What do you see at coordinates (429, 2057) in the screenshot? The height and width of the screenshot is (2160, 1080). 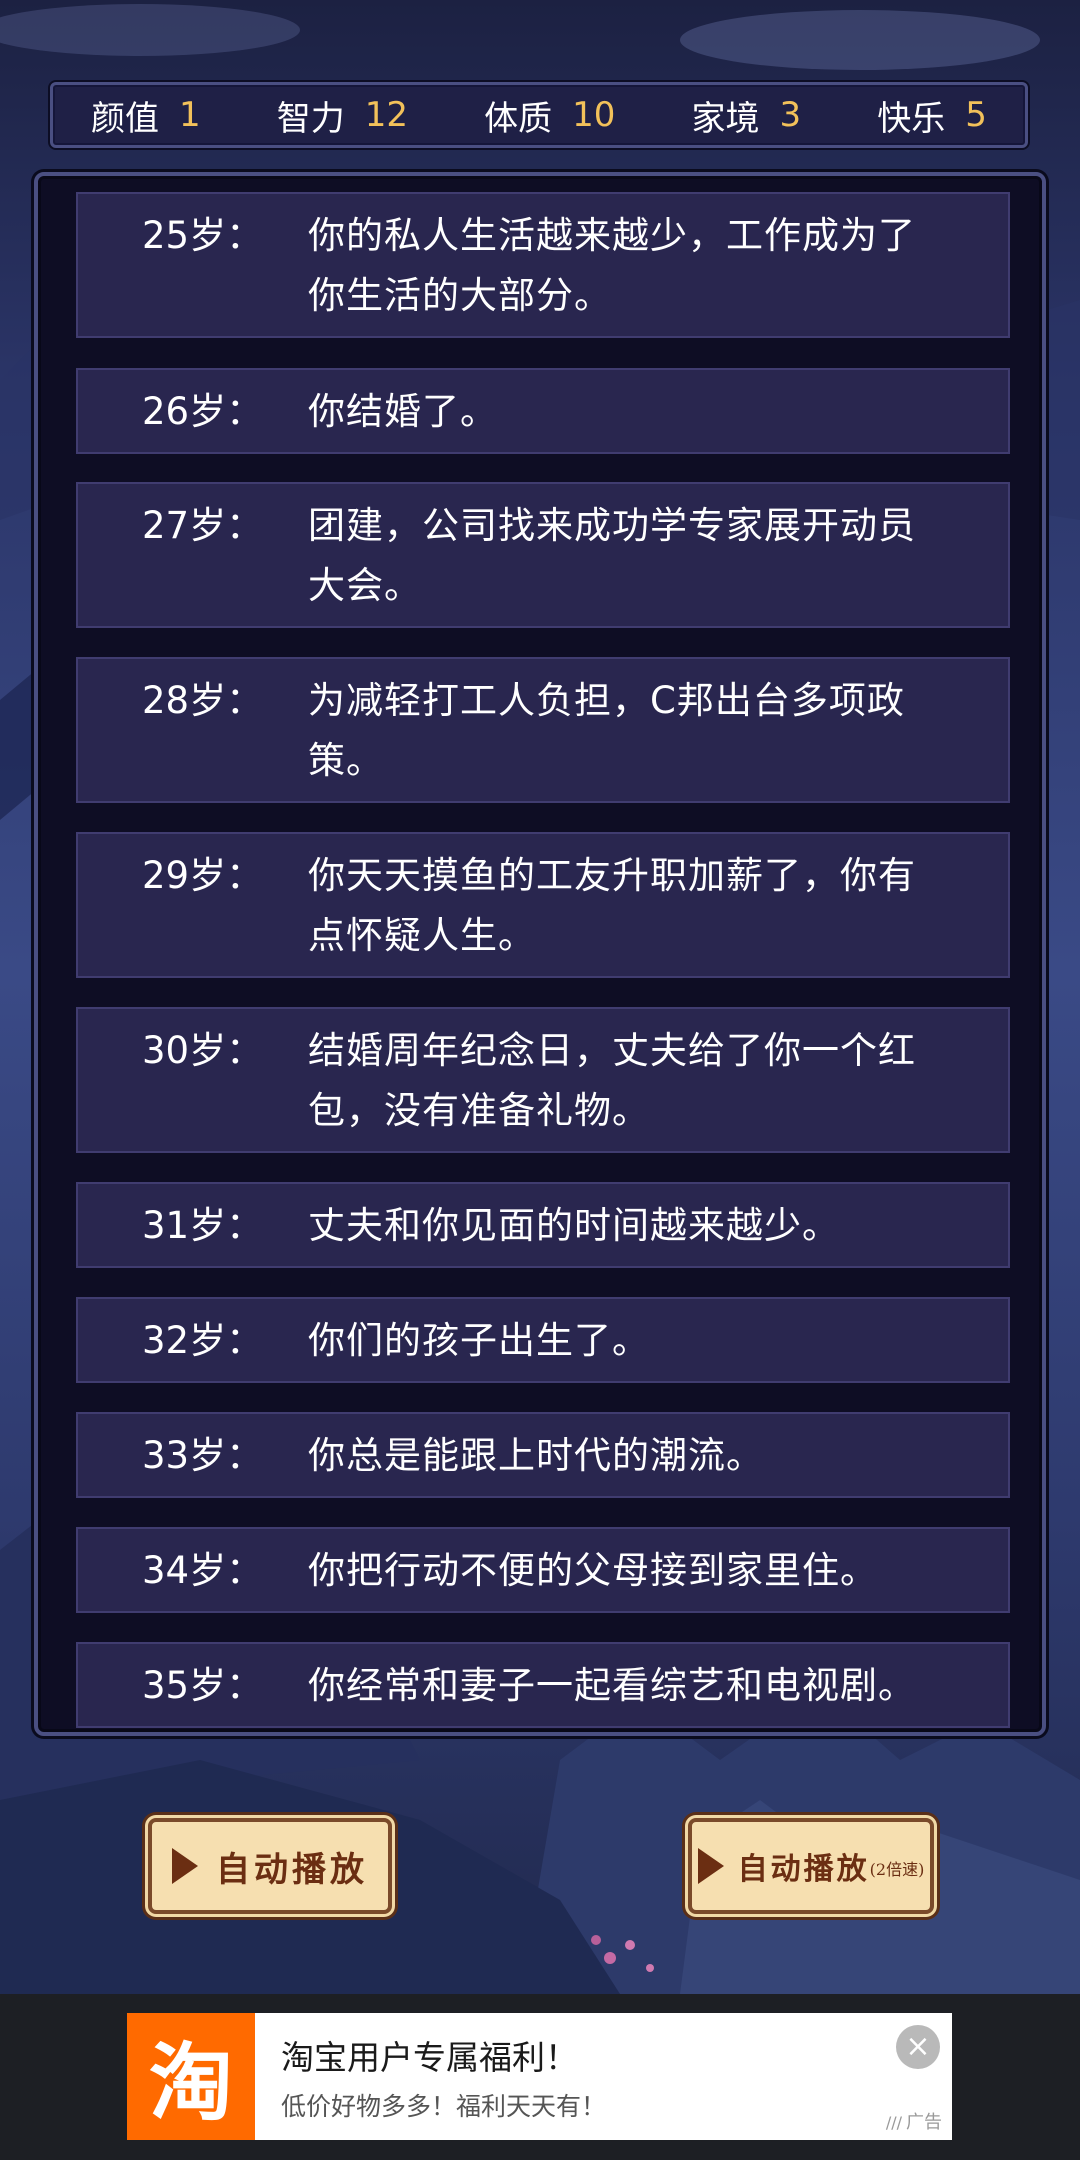 I see `ad-title: 淘宝用户专属福利！` at bounding box center [429, 2057].